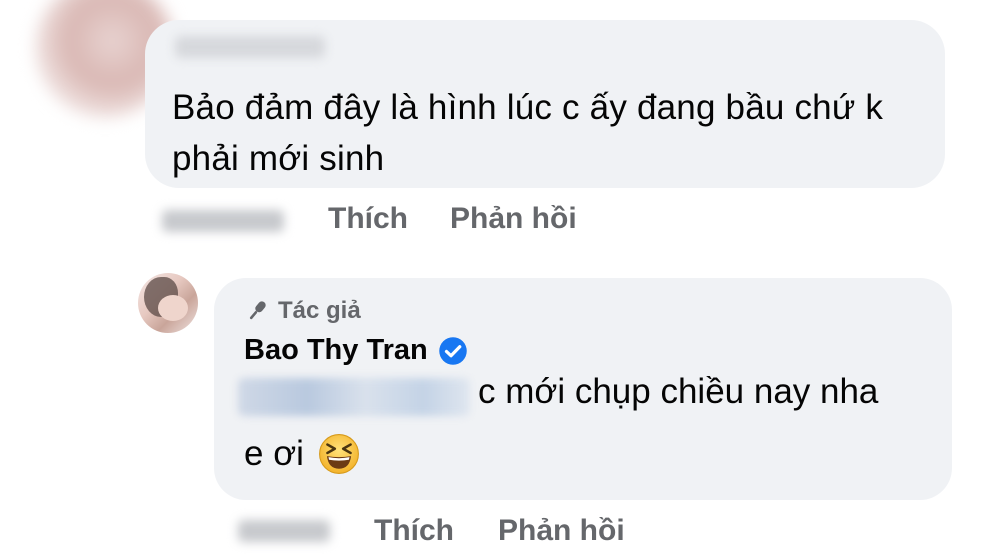 The height and width of the screenshot is (555, 1000). I want to click on author-name-row: Bao Thy Tran, so click(356, 350).